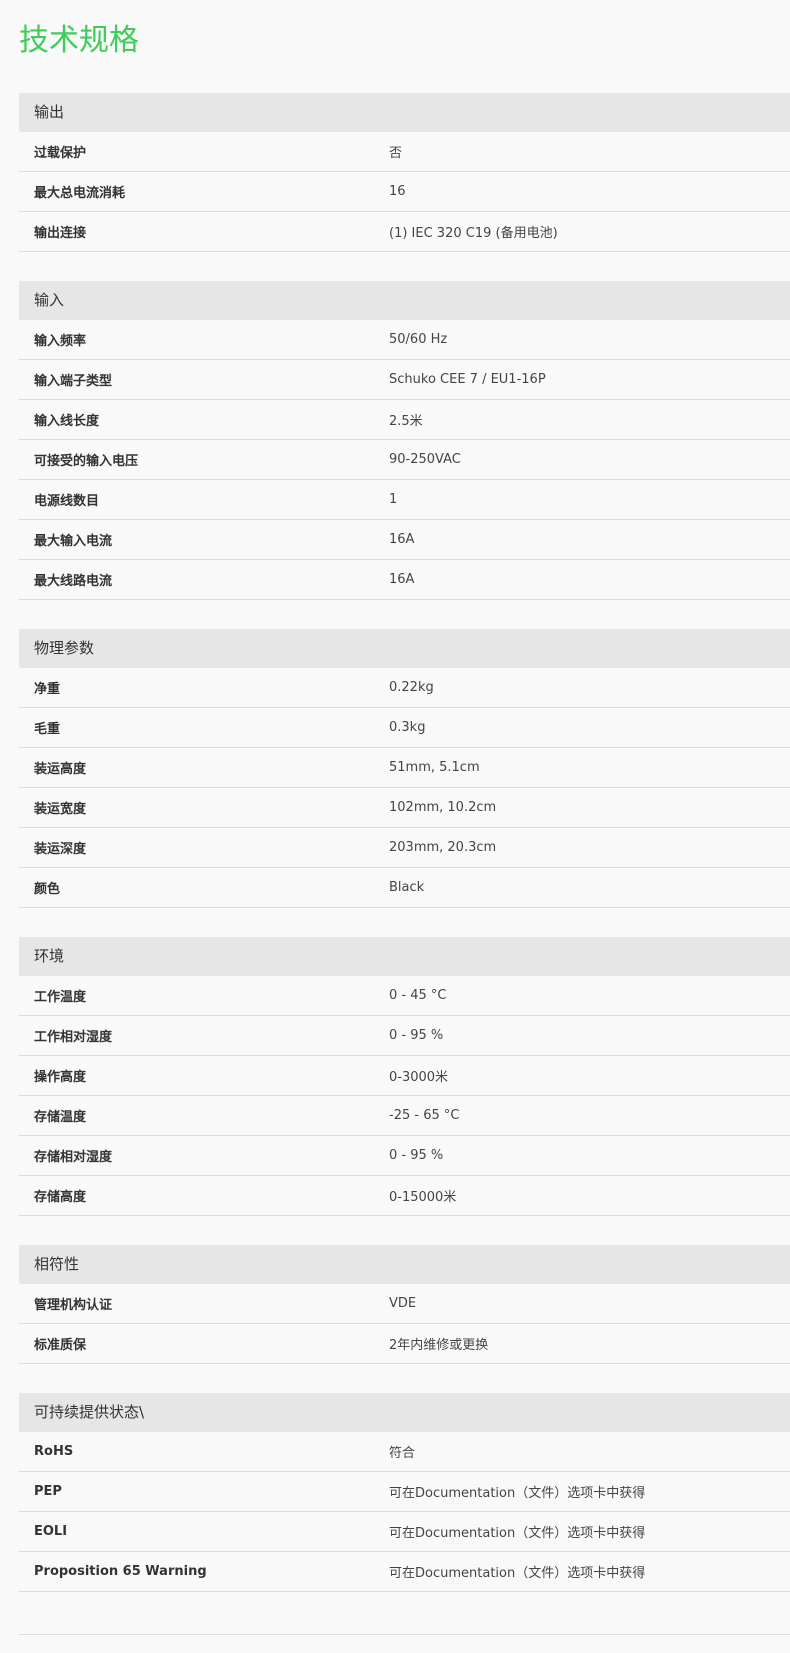 The width and height of the screenshot is (790, 1653). I want to click on spec-row: 装运深度 203mm, 20.3cm, so click(404, 848).